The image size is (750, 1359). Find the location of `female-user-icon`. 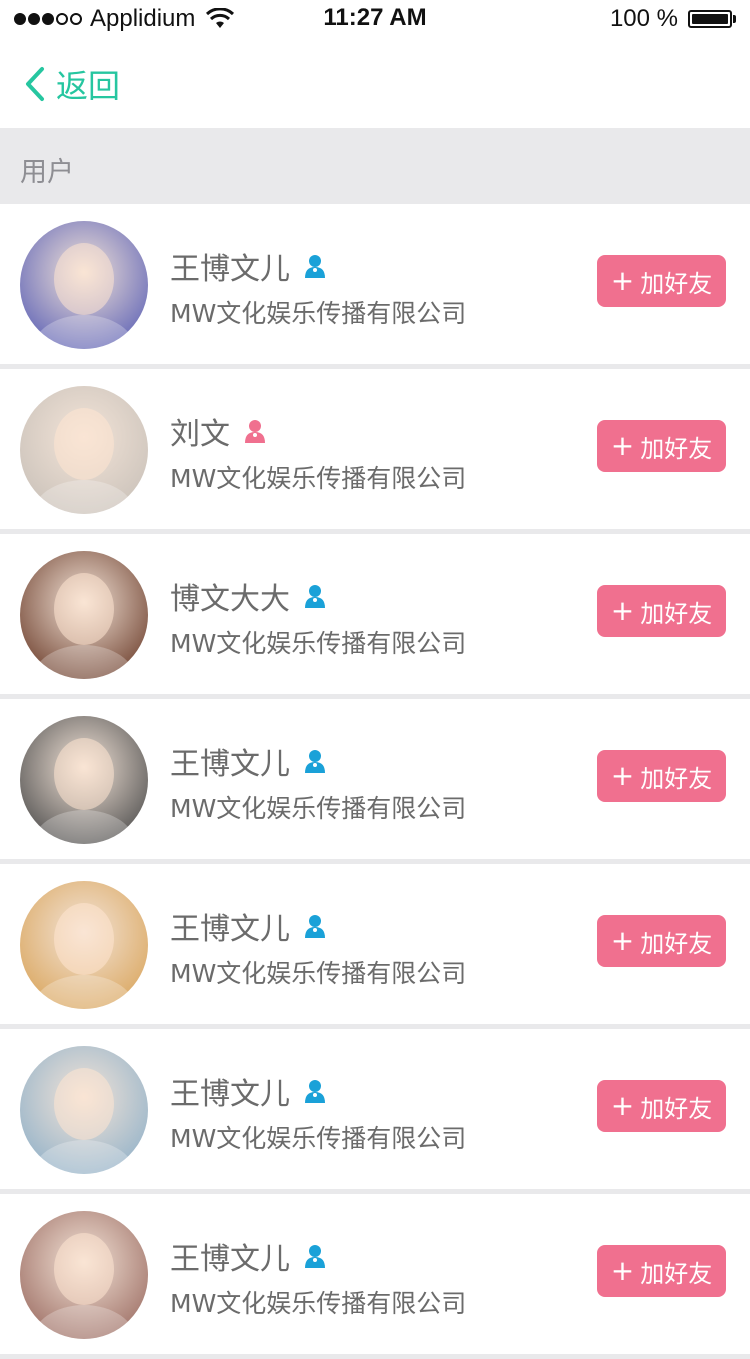

female-user-icon is located at coordinates (255, 431).